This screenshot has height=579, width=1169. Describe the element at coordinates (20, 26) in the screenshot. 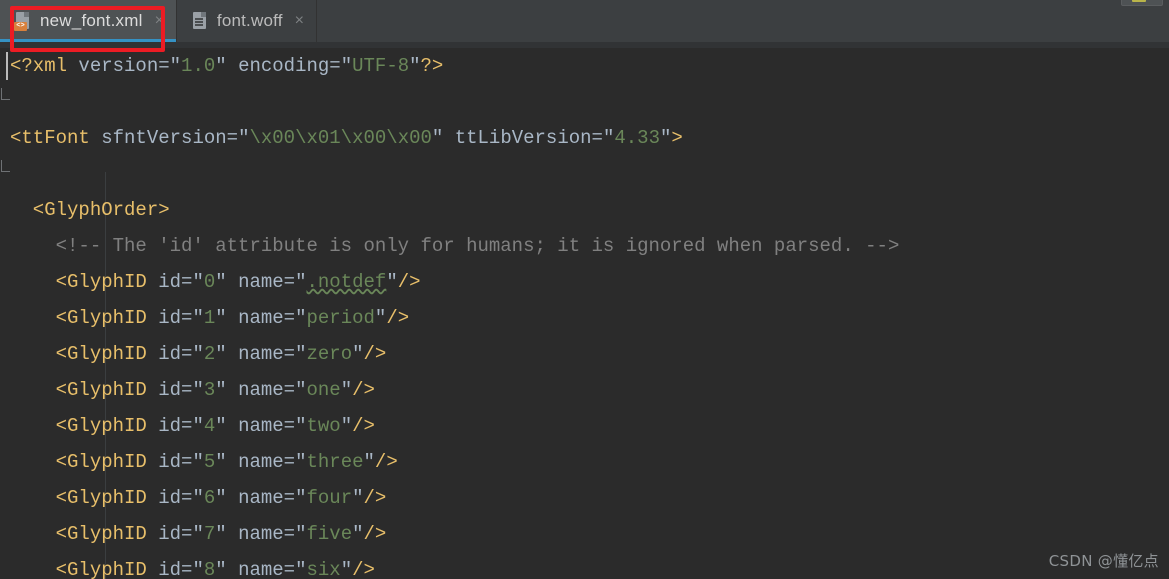

I see `xml-badge-label: <>` at that location.